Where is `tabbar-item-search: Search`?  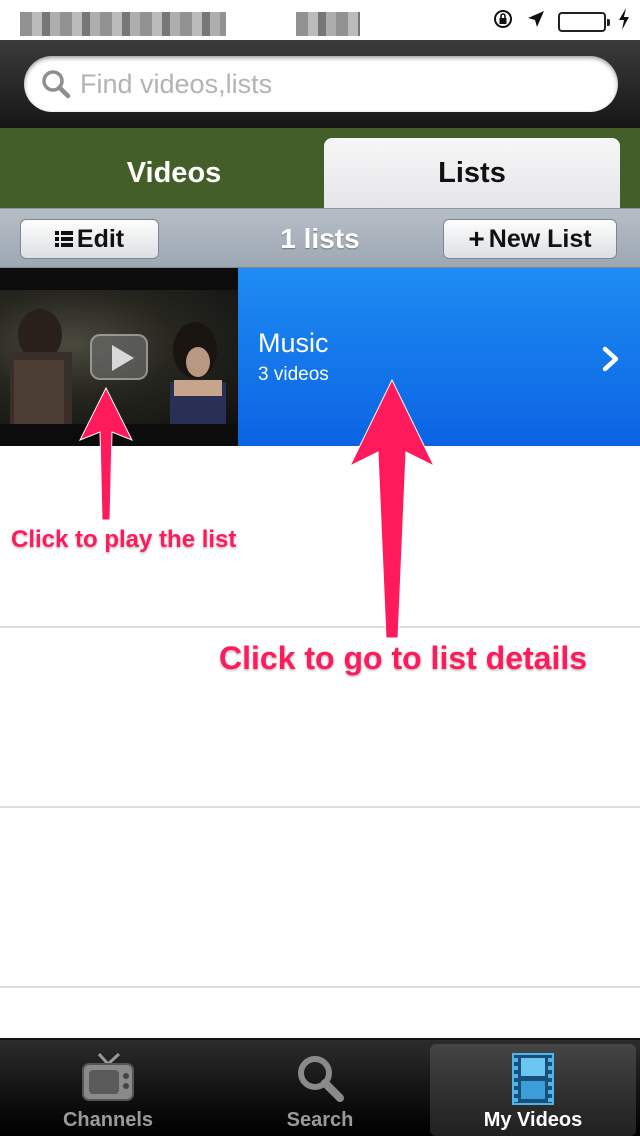 tabbar-item-search: Search is located at coordinates (320, 1090).